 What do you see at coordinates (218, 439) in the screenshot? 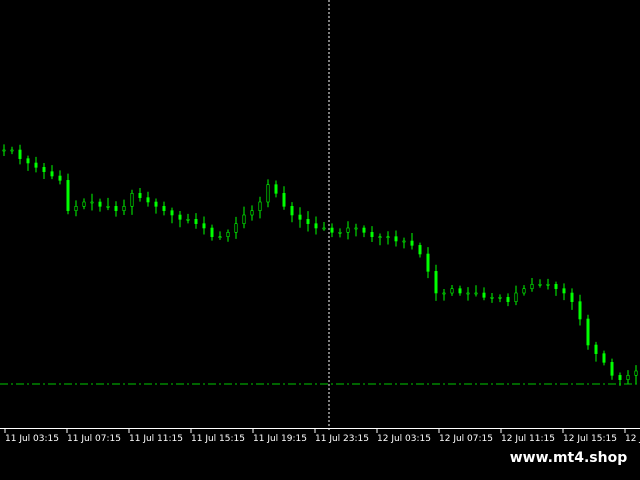
I see `x-tick-label: 11 Jul 15:15` at bounding box center [218, 439].